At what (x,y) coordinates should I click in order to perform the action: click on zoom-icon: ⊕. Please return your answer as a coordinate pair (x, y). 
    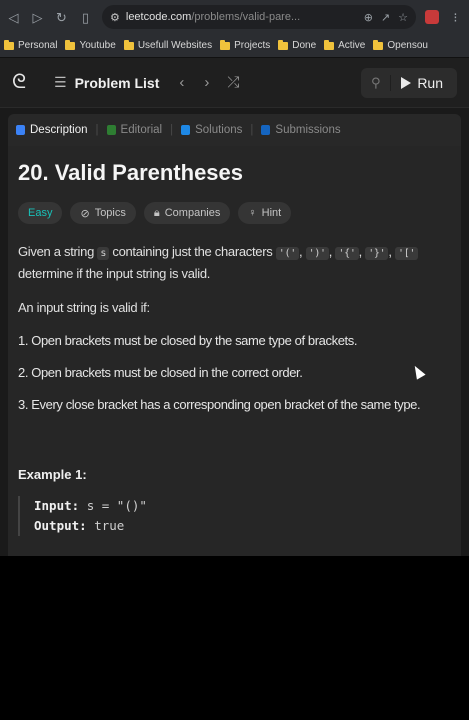
    Looking at the image, I should click on (368, 17).